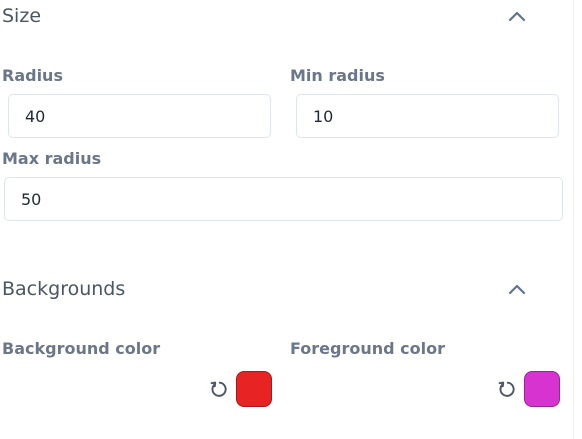 The width and height of the screenshot is (582, 439). What do you see at coordinates (283, 199) in the screenshot?
I see `max-radius-input` at bounding box center [283, 199].